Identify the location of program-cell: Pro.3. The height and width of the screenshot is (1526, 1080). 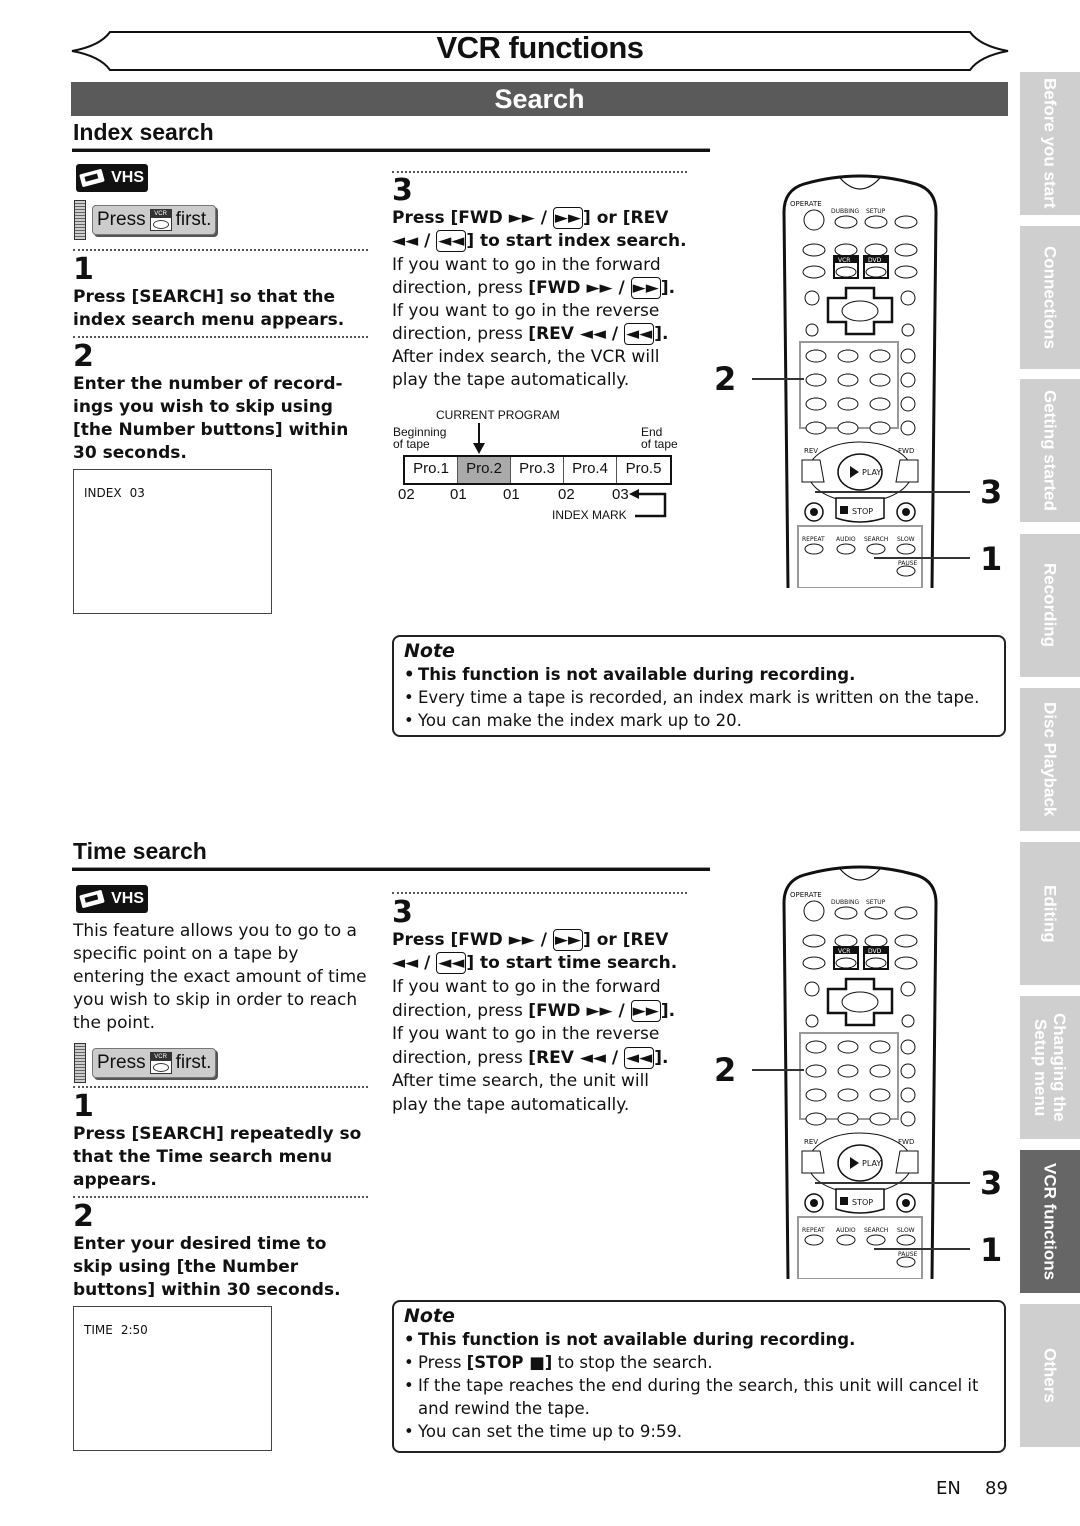
(537, 470).